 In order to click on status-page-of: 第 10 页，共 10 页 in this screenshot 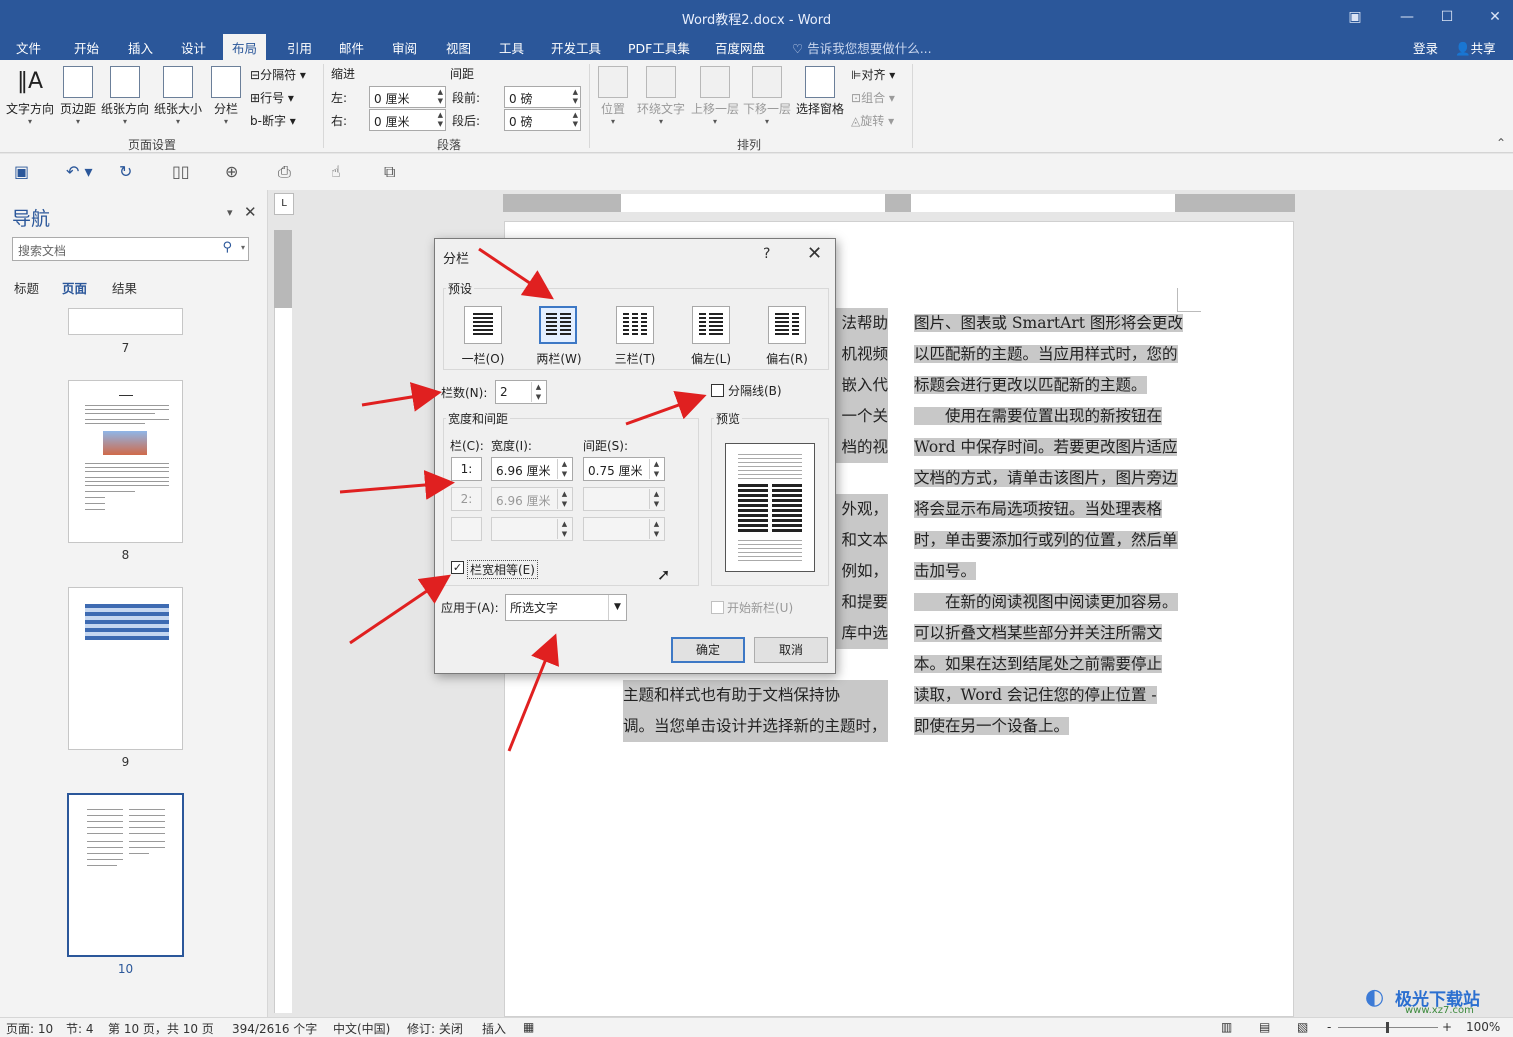, I will do `click(161, 1028)`.